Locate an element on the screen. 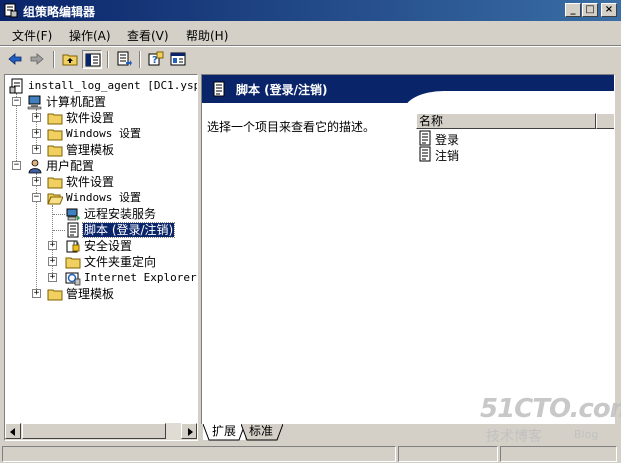 The width and height of the screenshot is (621, 463). show-hide-tree-button is located at coordinates (92, 59).